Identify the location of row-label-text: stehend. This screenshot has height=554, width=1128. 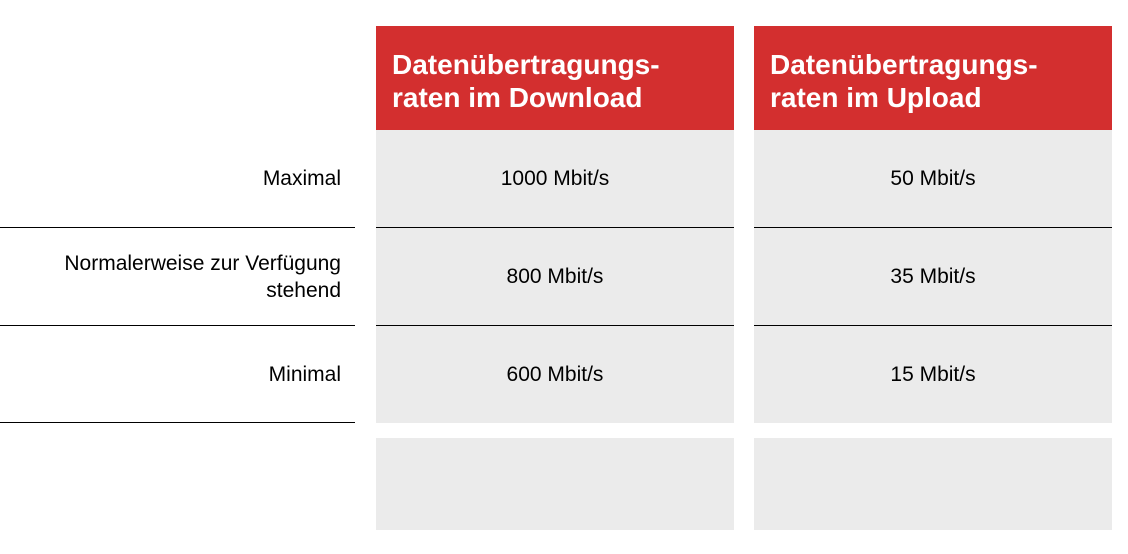
(303, 290).